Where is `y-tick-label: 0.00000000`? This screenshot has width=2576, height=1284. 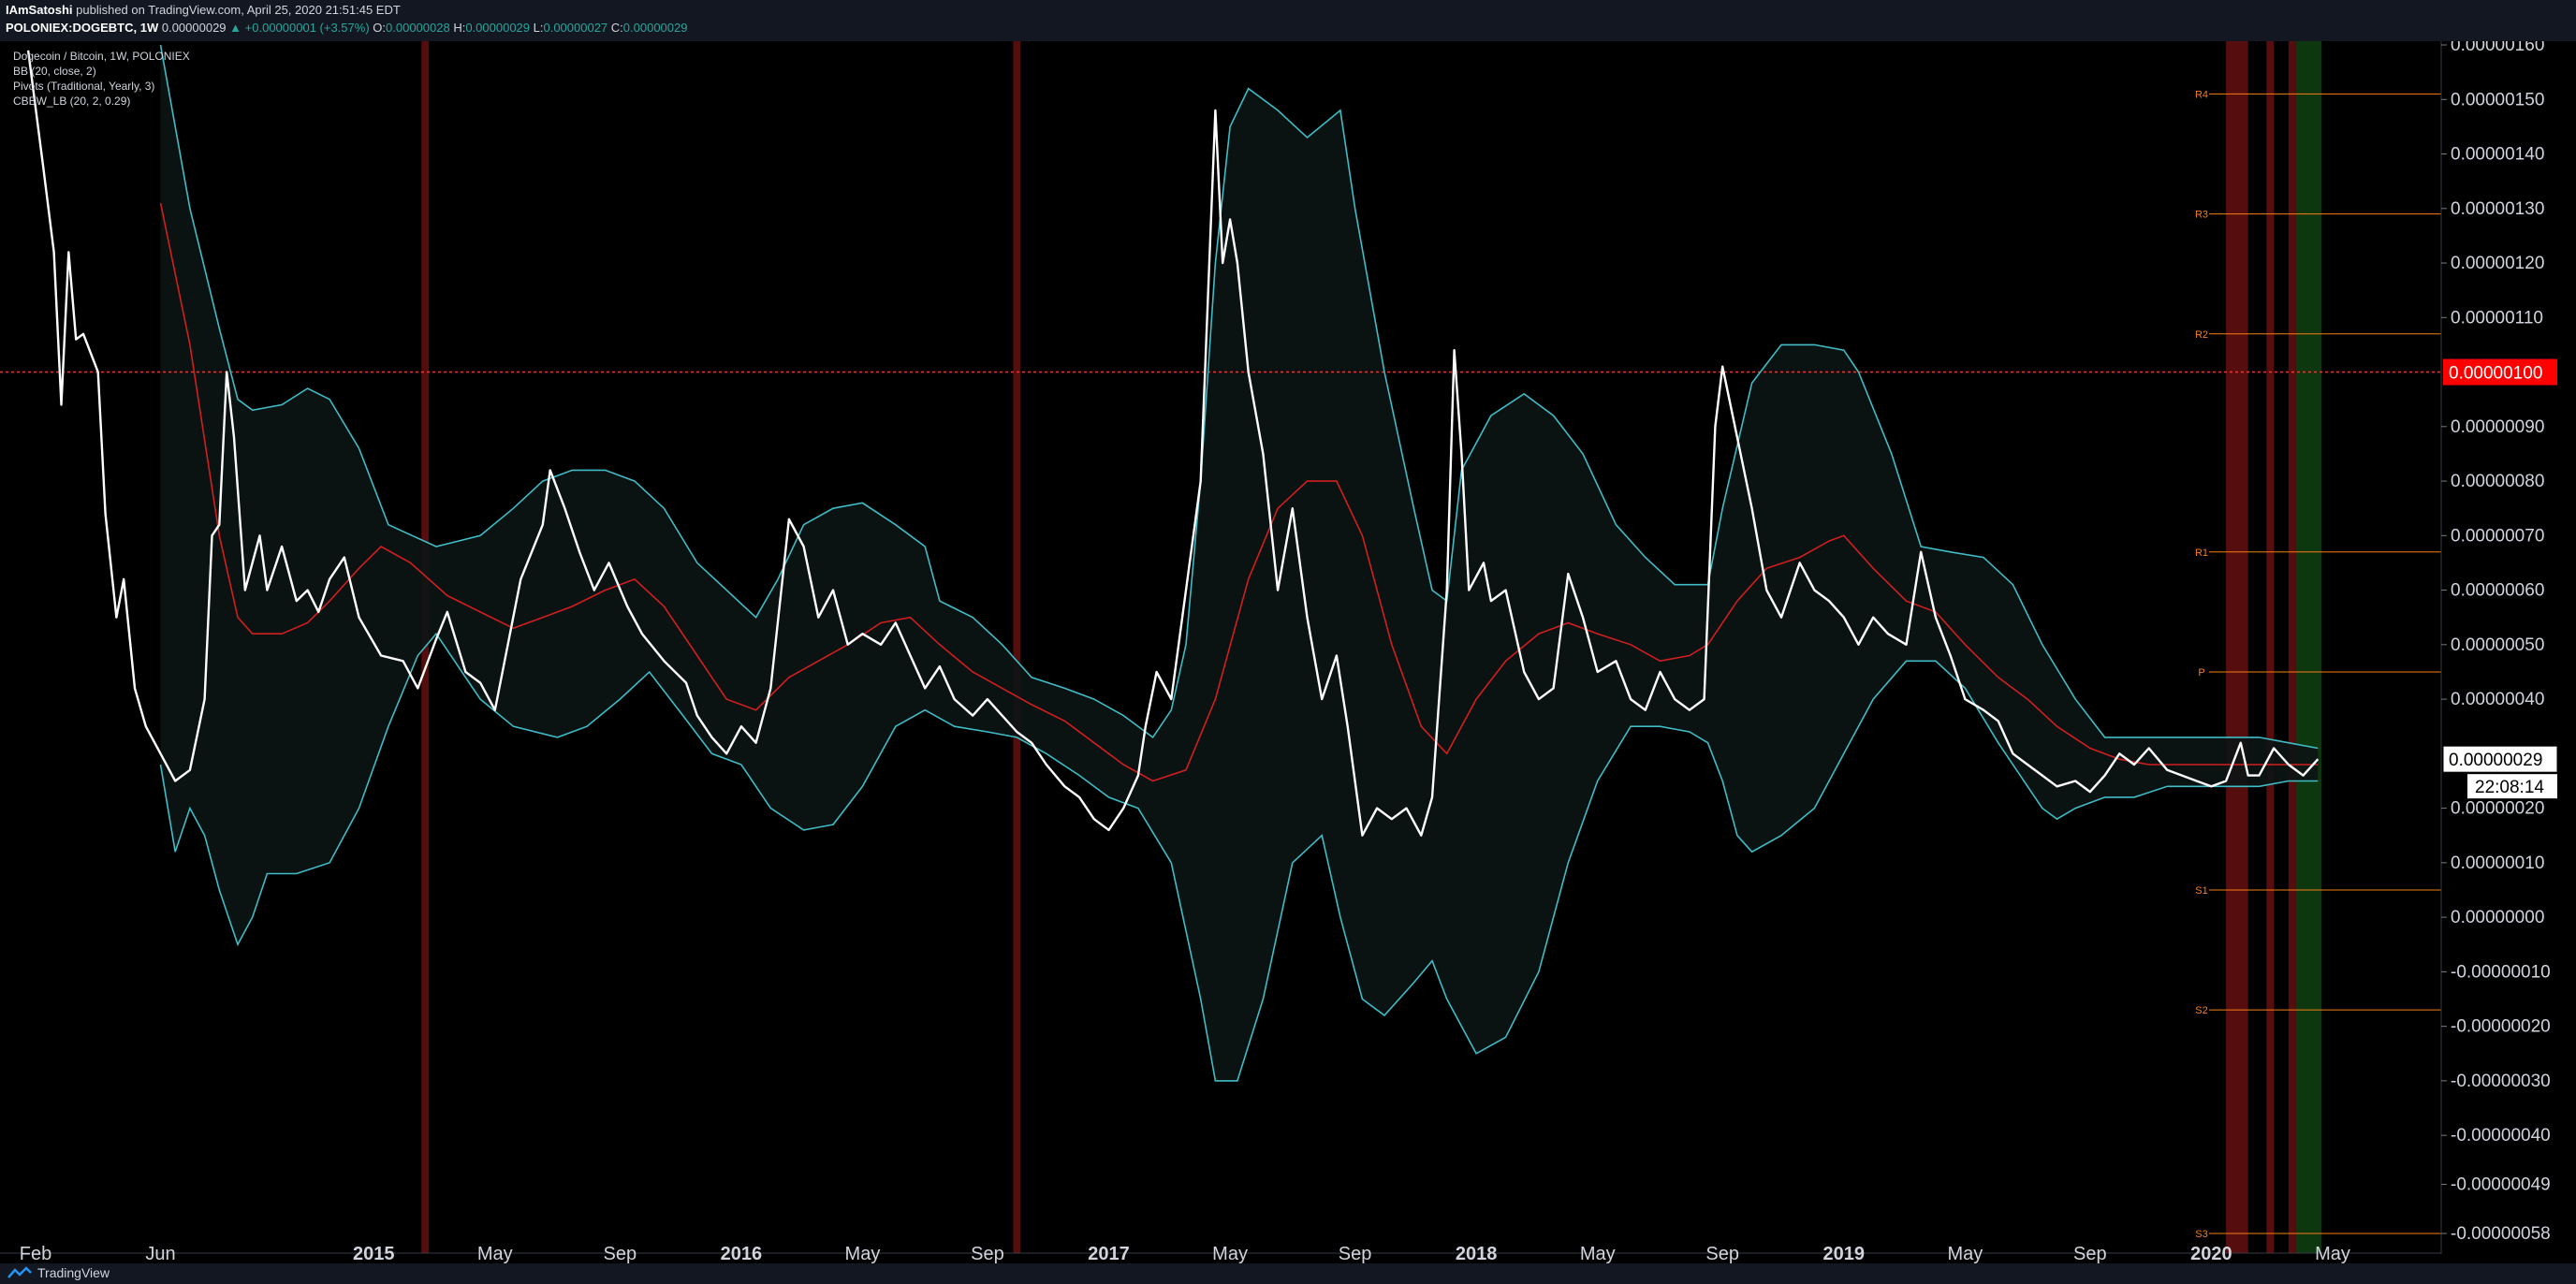
y-tick-label: 0.00000000 is located at coordinates (2497, 917).